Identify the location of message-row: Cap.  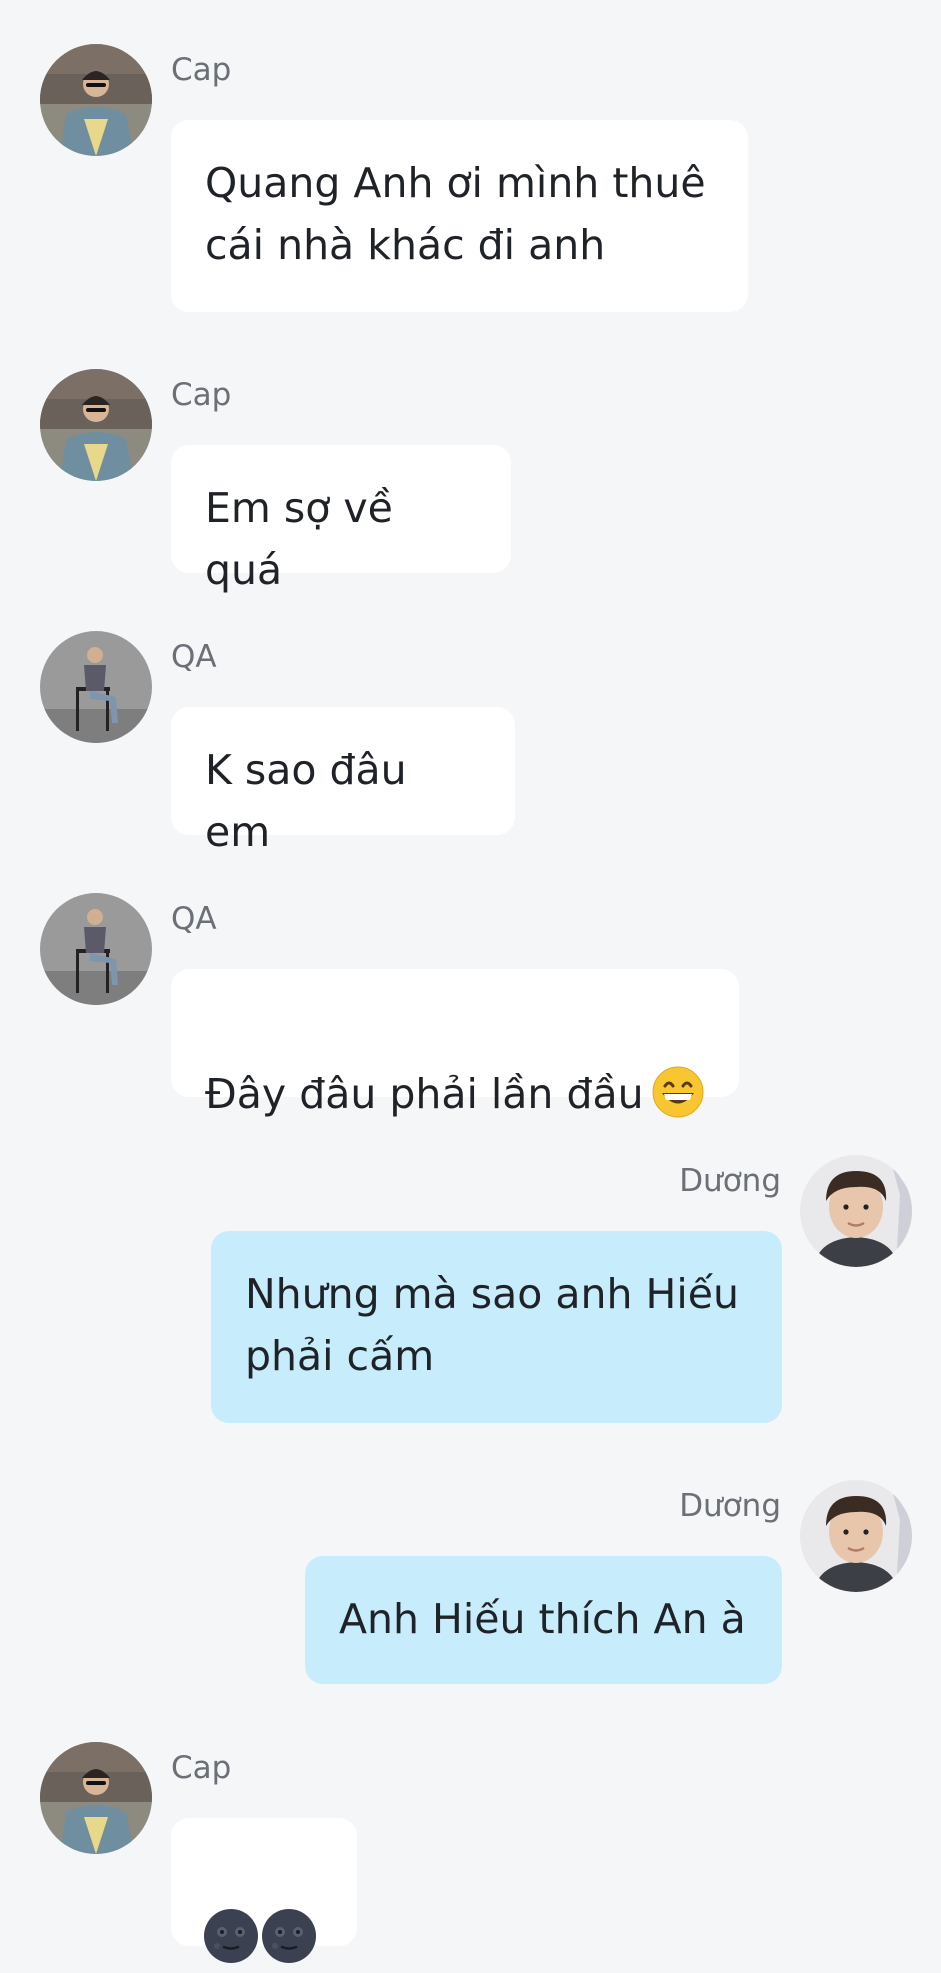
(470, 1852).